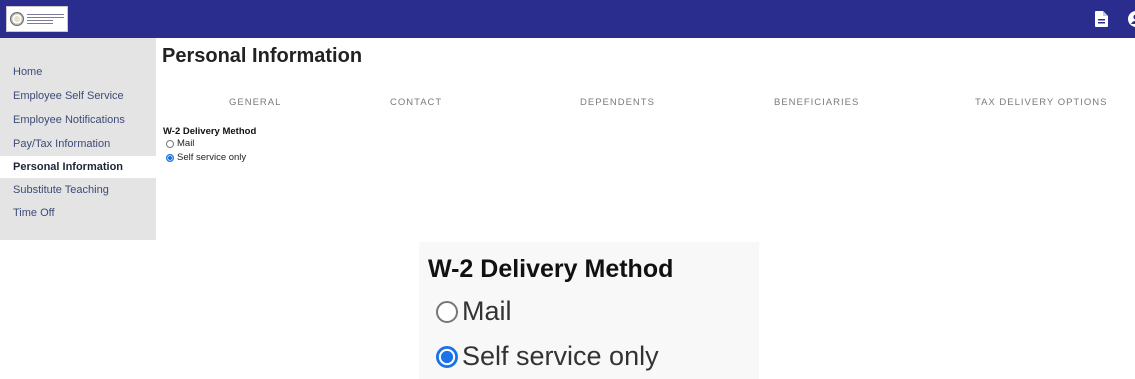 Image resolution: width=1135 pixels, height=379 pixels. I want to click on tab-contact: CONTACT, so click(416, 102).